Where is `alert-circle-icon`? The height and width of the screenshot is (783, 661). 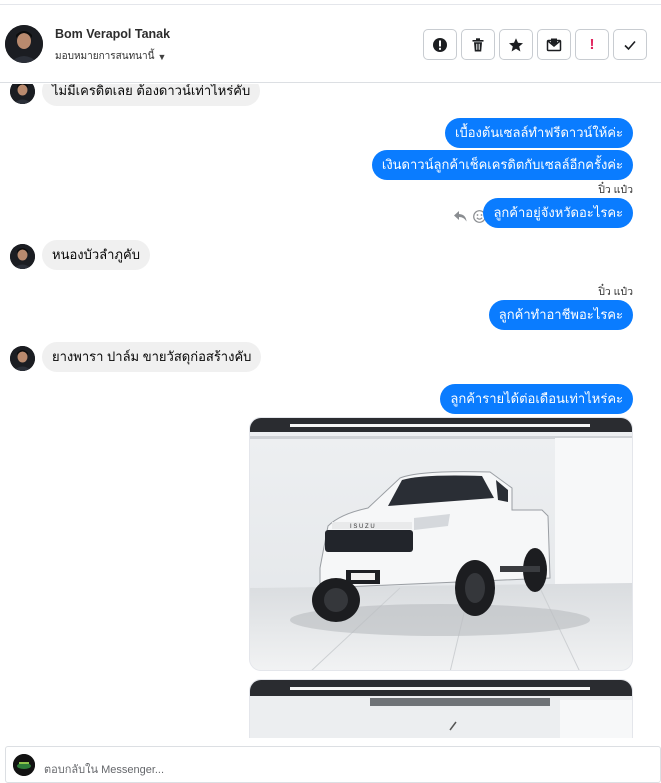
alert-circle-icon is located at coordinates (440, 44).